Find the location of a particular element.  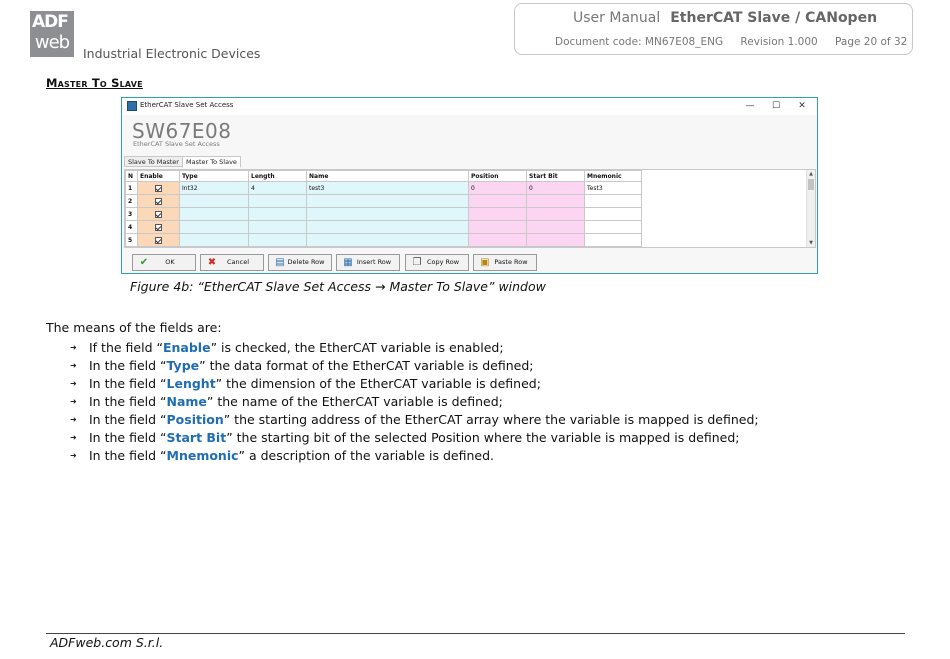

doc-type: User Manual is located at coordinates (617, 18).